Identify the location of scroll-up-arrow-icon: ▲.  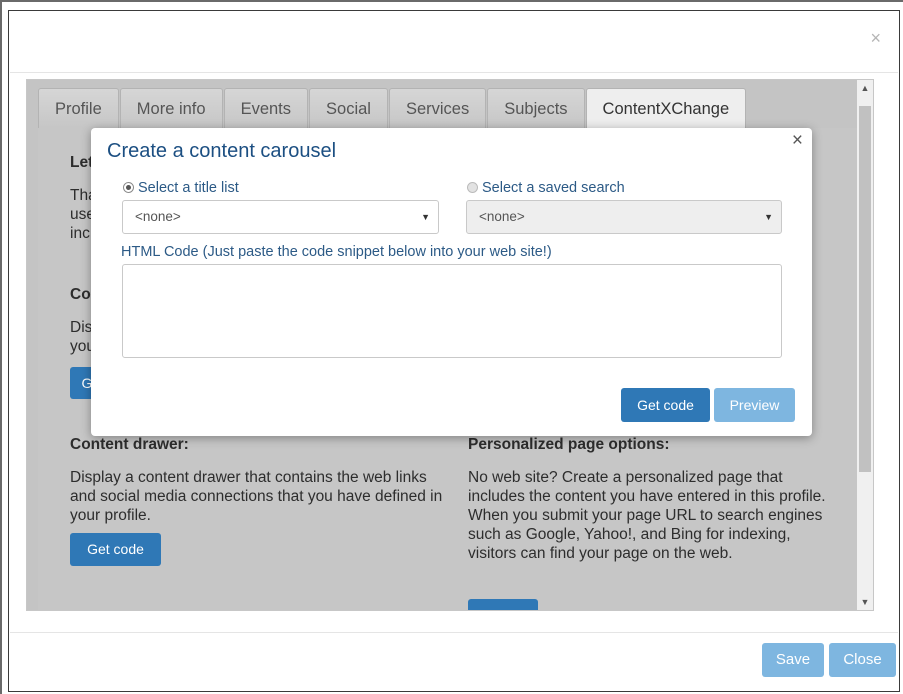
(865, 88).